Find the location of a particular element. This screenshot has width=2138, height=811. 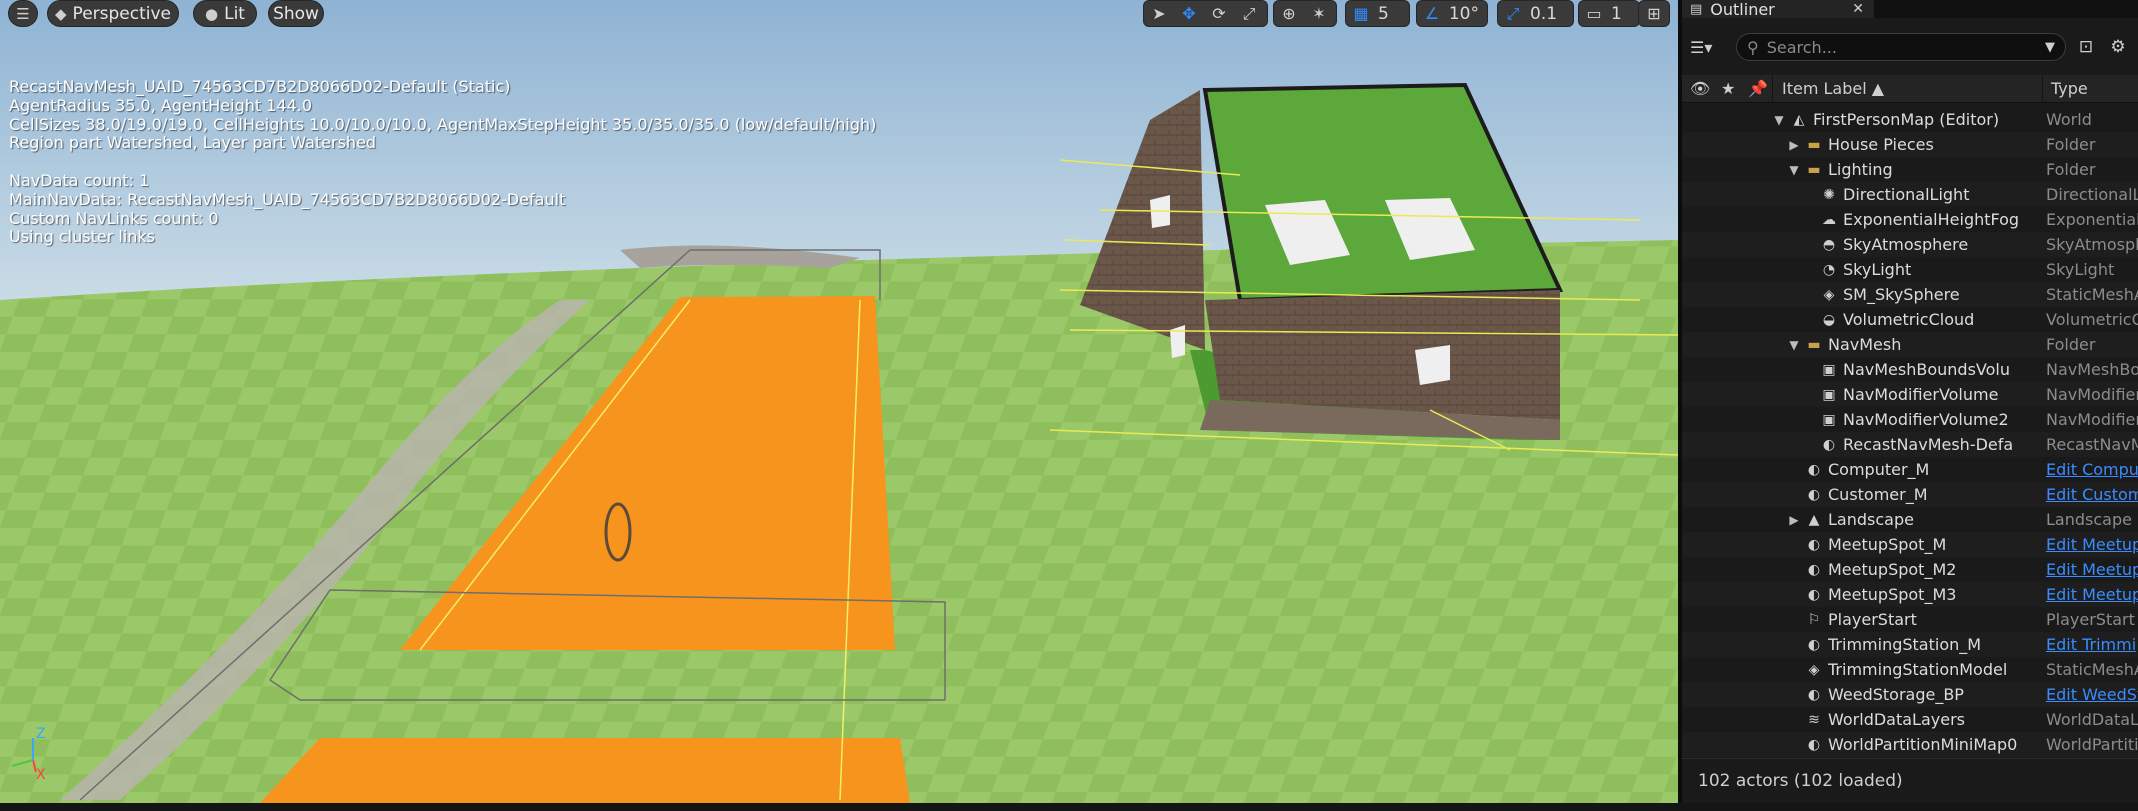

outliner-row: ◐ MeetupSpot_M2 Edit Meetup is located at coordinates (1910, 569).